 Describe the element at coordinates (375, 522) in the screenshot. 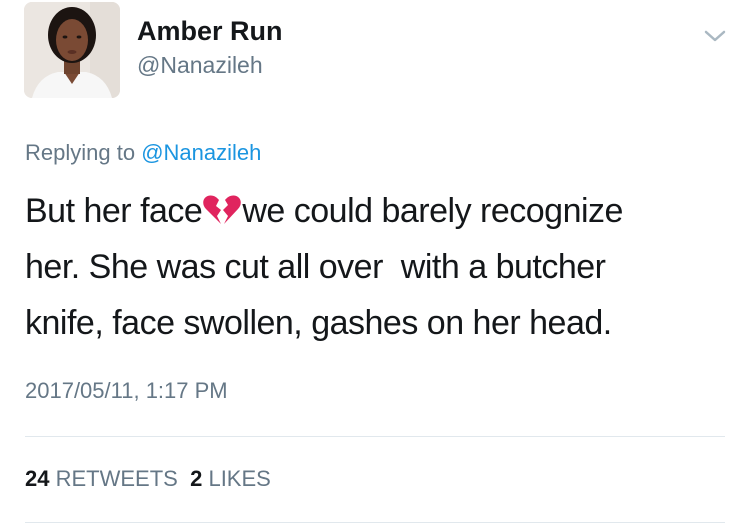

I see `divider-bottom` at that location.